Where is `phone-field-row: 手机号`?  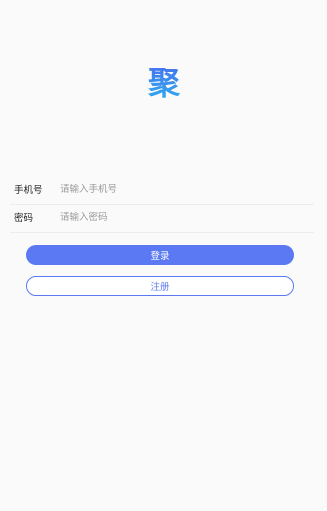
phone-field-row: 手机号 is located at coordinates (162, 189).